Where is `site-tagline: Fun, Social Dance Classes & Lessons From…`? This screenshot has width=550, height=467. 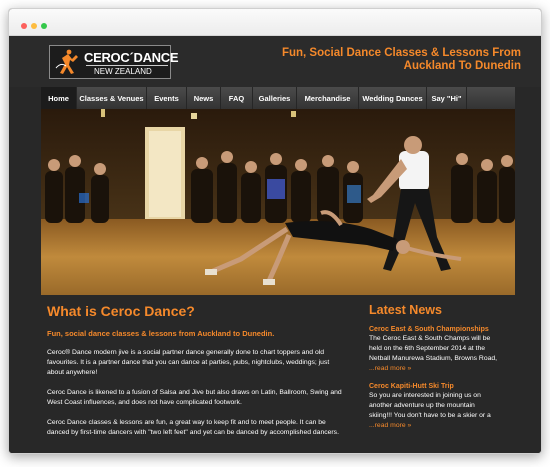
site-tagline: Fun, Social Dance Classes & Lessons From… is located at coordinates (401, 60).